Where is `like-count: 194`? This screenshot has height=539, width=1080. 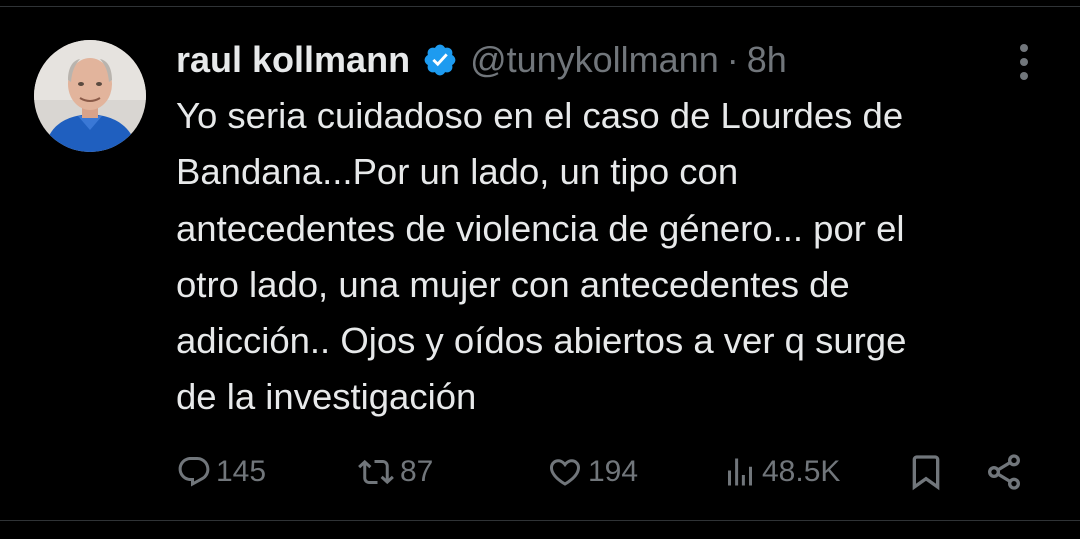
like-count: 194 is located at coordinates (613, 471).